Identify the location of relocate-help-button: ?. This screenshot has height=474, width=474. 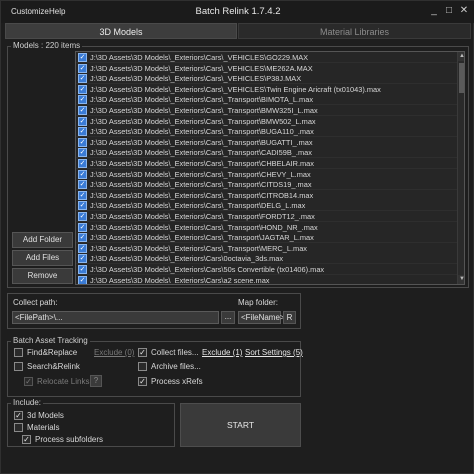
(96, 381).